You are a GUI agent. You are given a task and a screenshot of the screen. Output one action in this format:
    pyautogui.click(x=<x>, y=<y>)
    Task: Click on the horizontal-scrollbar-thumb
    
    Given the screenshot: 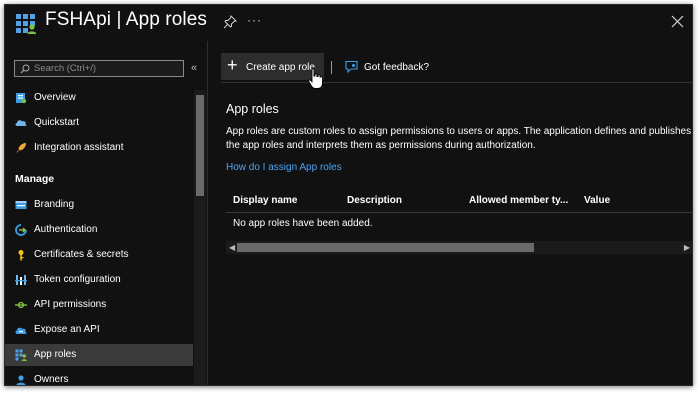 What is the action you would take?
    pyautogui.click(x=385, y=247)
    